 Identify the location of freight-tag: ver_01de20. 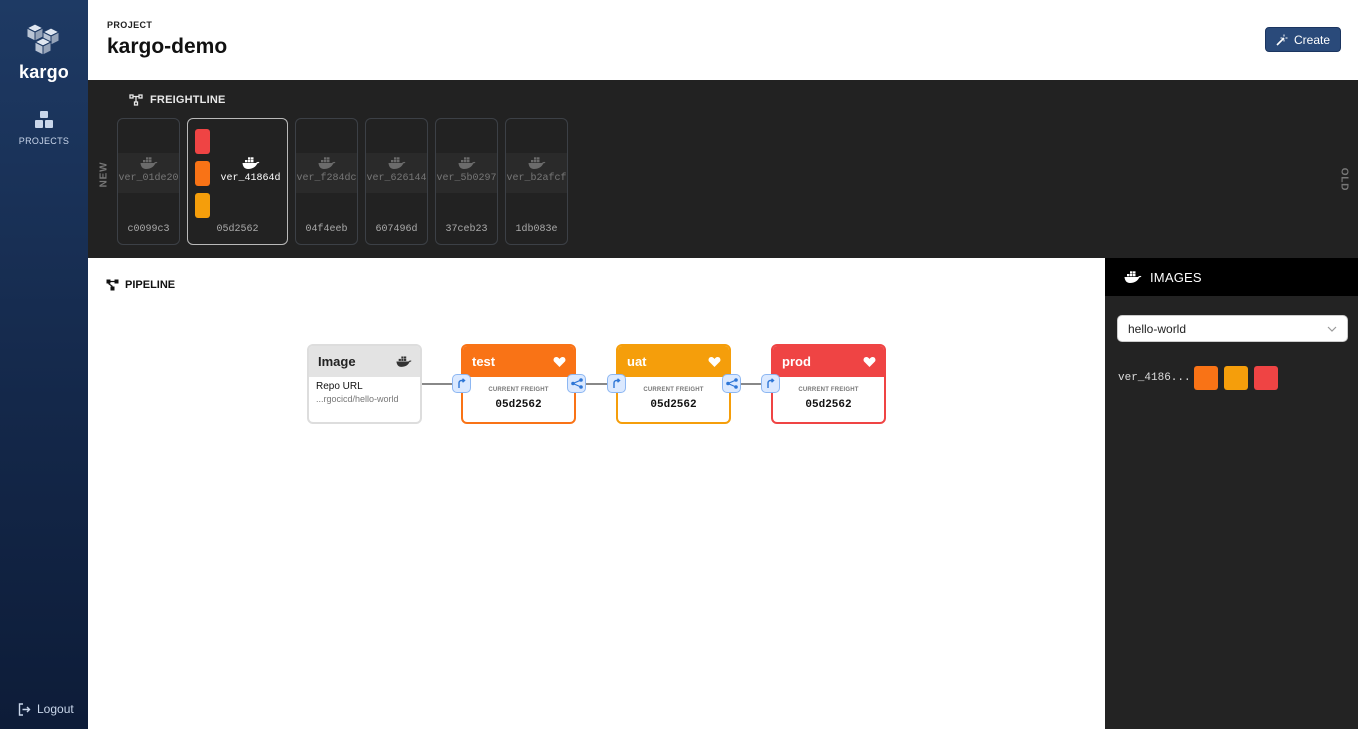
(148, 178).